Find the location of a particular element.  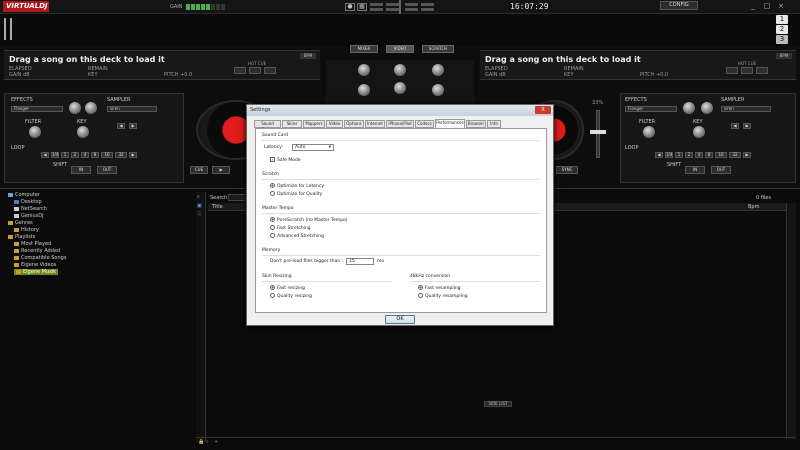

left-loop-prev: ◀ is located at coordinates (45, 155).